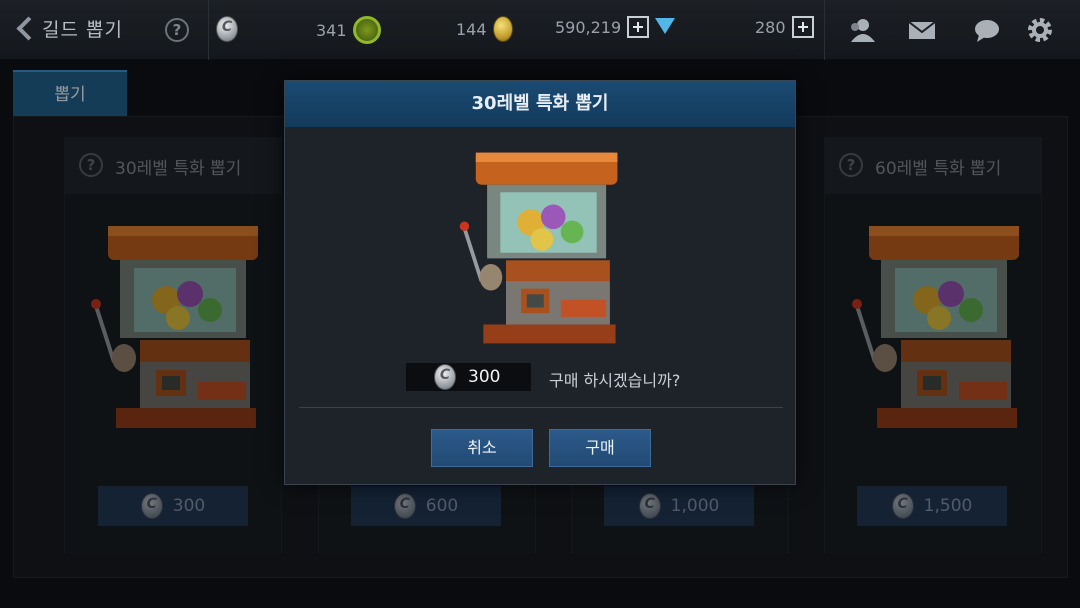 The width and height of the screenshot is (1080, 608). Describe the element at coordinates (638, 27) in the screenshot. I see `add-gem-button` at that location.